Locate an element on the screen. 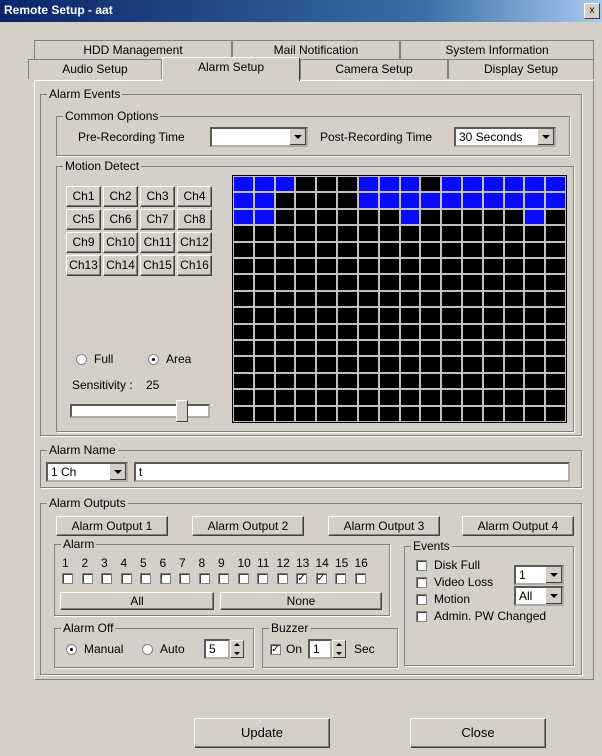 This screenshot has width=602, height=756. alarm-channel-select: 1 Ch is located at coordinates (87, 472).